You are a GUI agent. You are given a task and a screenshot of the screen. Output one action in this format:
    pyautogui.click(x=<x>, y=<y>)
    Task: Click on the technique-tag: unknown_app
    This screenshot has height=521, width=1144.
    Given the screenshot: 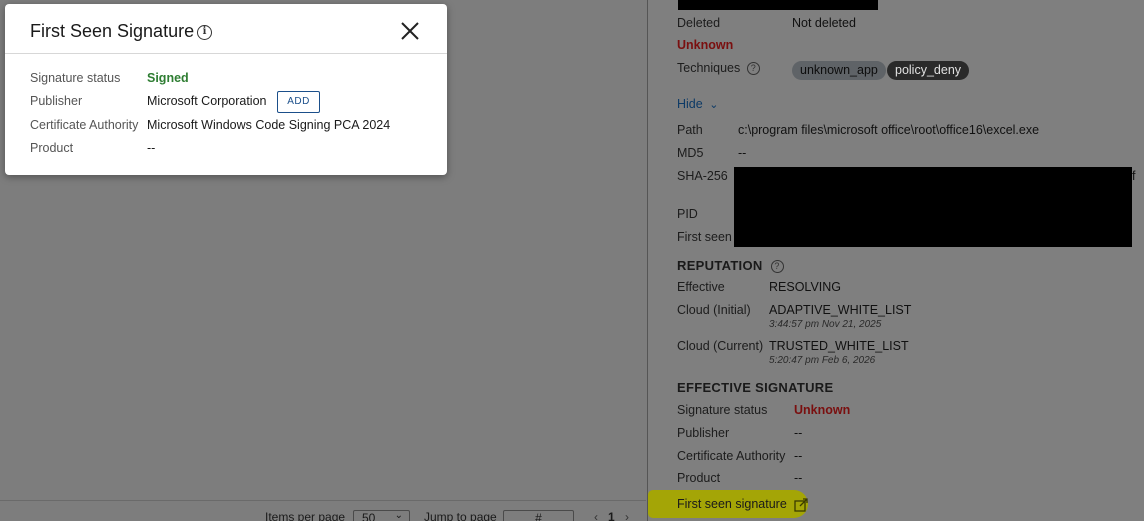 What is the action you would take?
    pyautogui.click(x=839, y=70)
    